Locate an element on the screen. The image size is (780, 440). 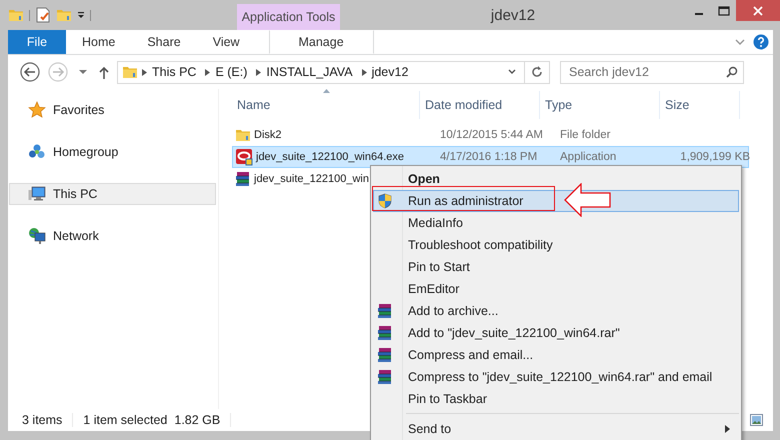
selection-info: 1 item selected is located at coordinates (125, 420).